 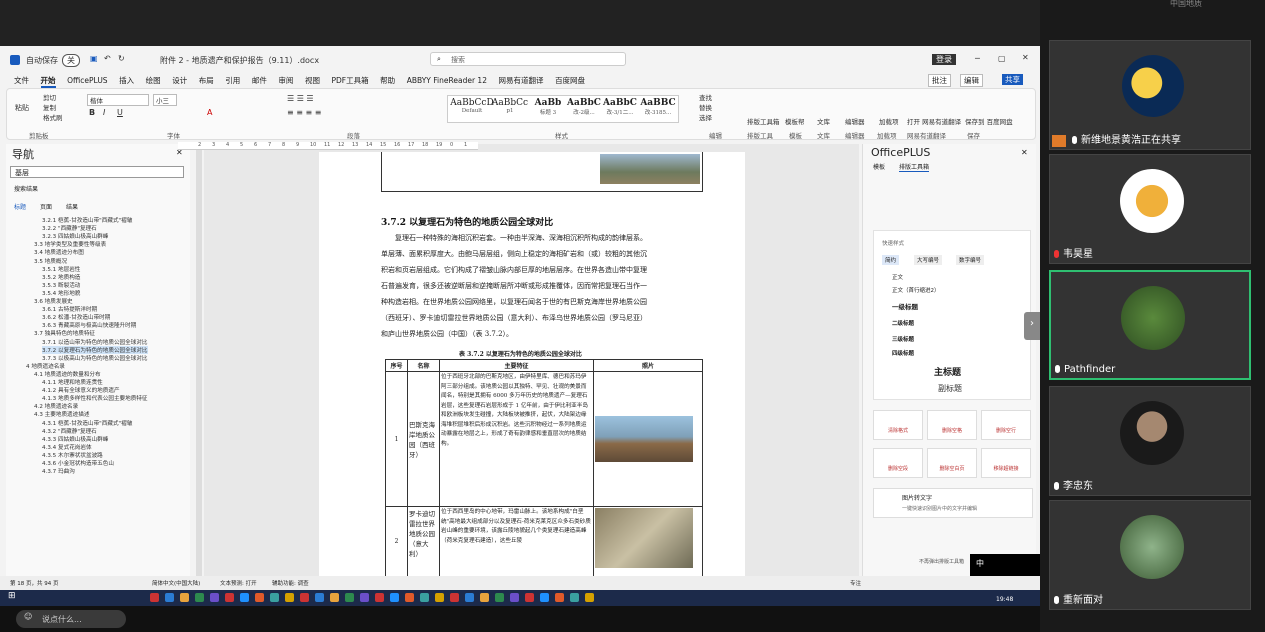 I want to click on menu-item: OfficePLUS, so click(x=87, y=80).